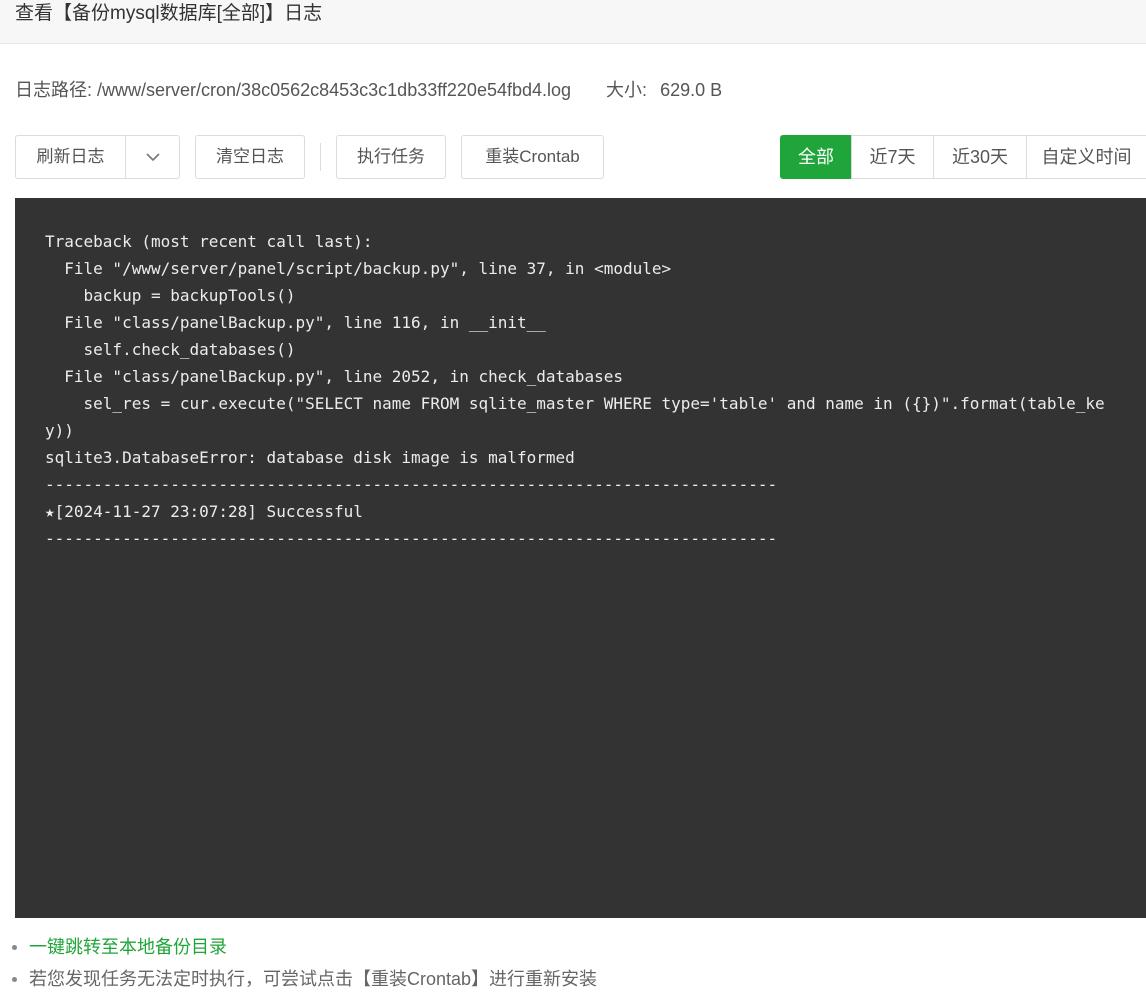 The height and width of the screenshot is (997, 1146). What do you see at coordinates (627, 90) in the screenshot?
I see `log-size-label: 大小:` at bounding box center [627, 90].